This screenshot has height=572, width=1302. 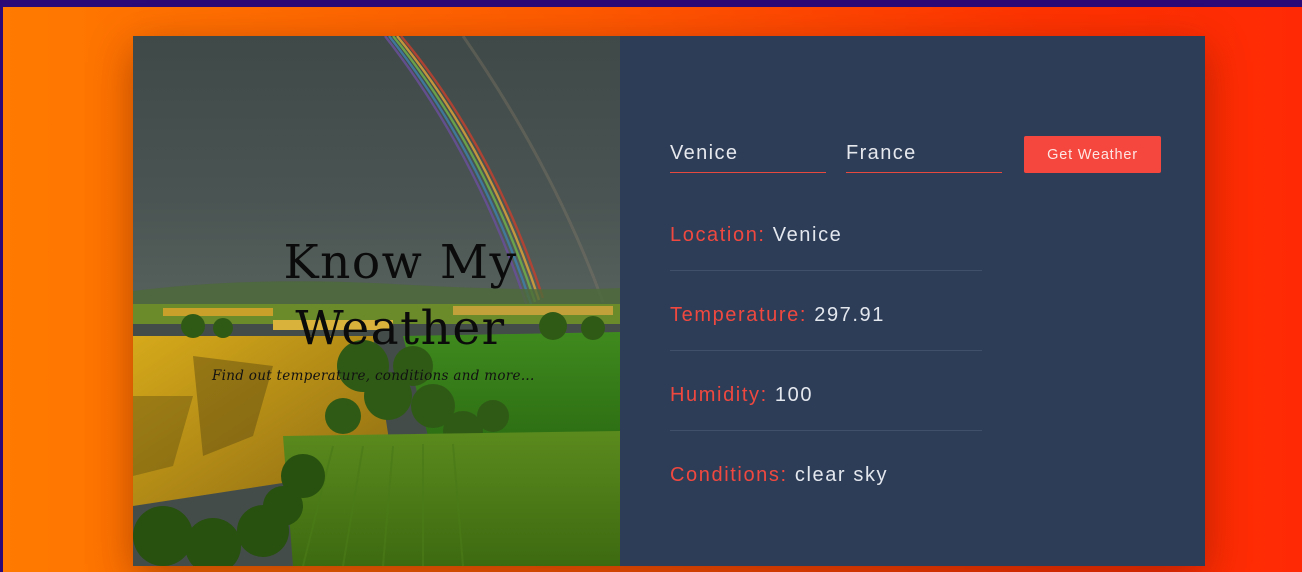 I want to click on result-humidity: Humidity: 100, so click(x=826, y=395).